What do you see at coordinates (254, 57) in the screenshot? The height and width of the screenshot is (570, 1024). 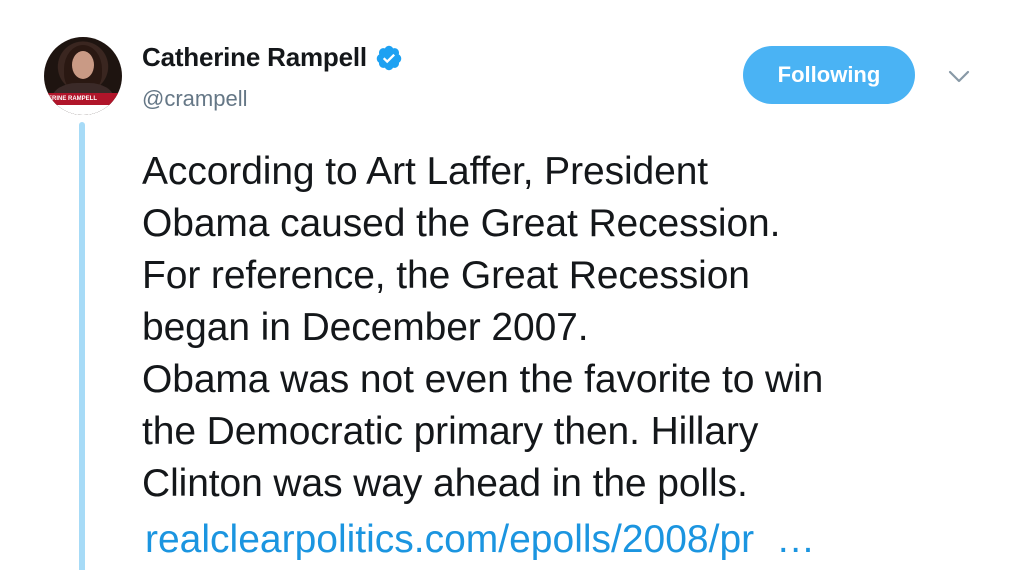 I see `author-display-name: Catherine Rampell` at bounding box center [254, 57].